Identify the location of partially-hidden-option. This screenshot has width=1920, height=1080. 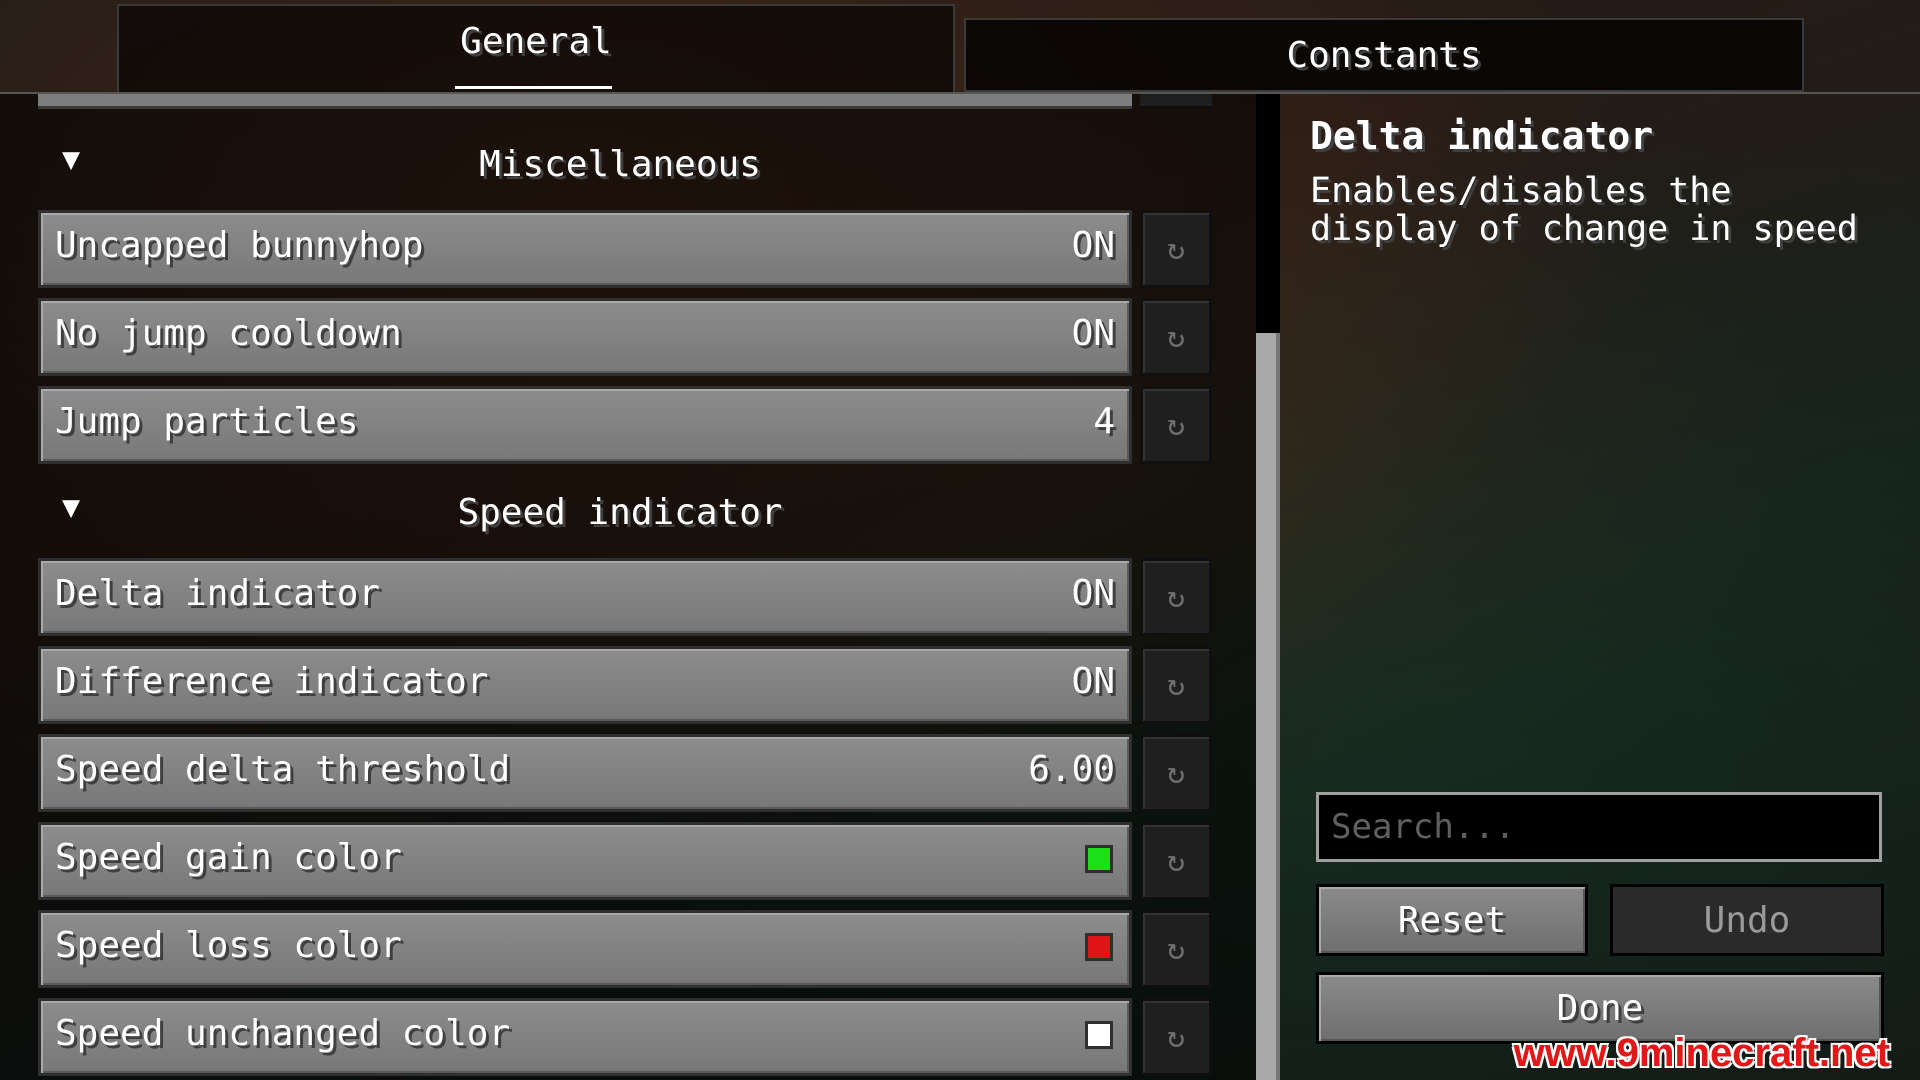
(585, 101).